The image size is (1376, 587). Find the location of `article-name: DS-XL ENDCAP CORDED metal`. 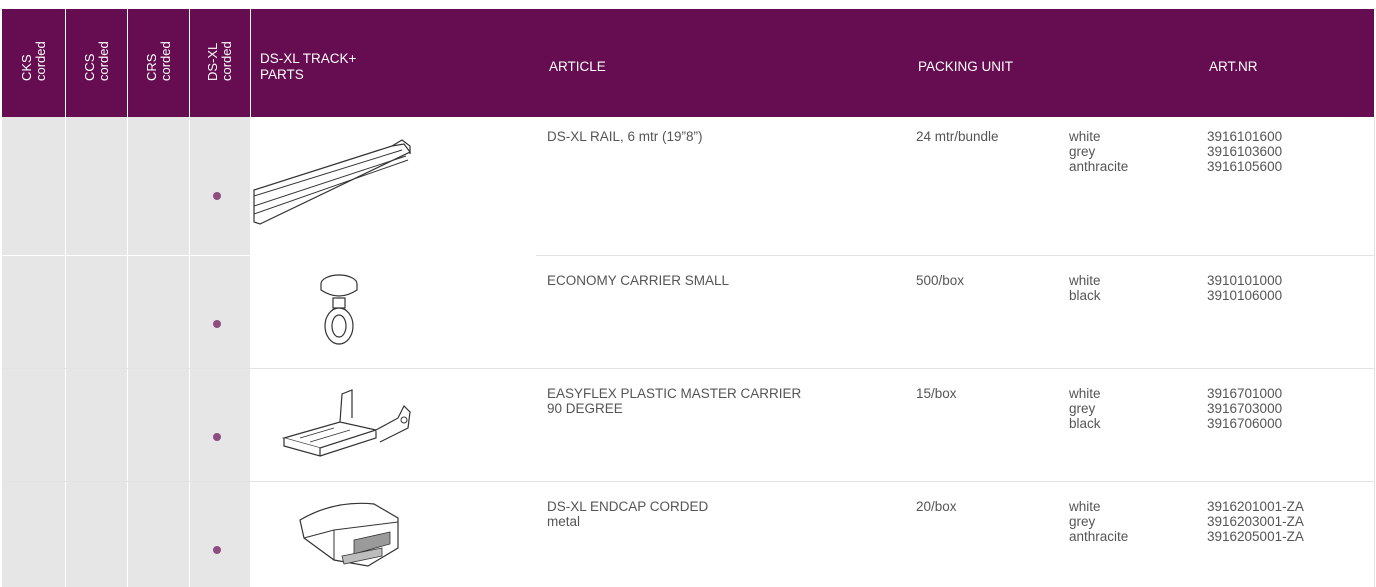

article-name: DS-XL ENDCAP CORDED metal is located at coordinates (628, 514).